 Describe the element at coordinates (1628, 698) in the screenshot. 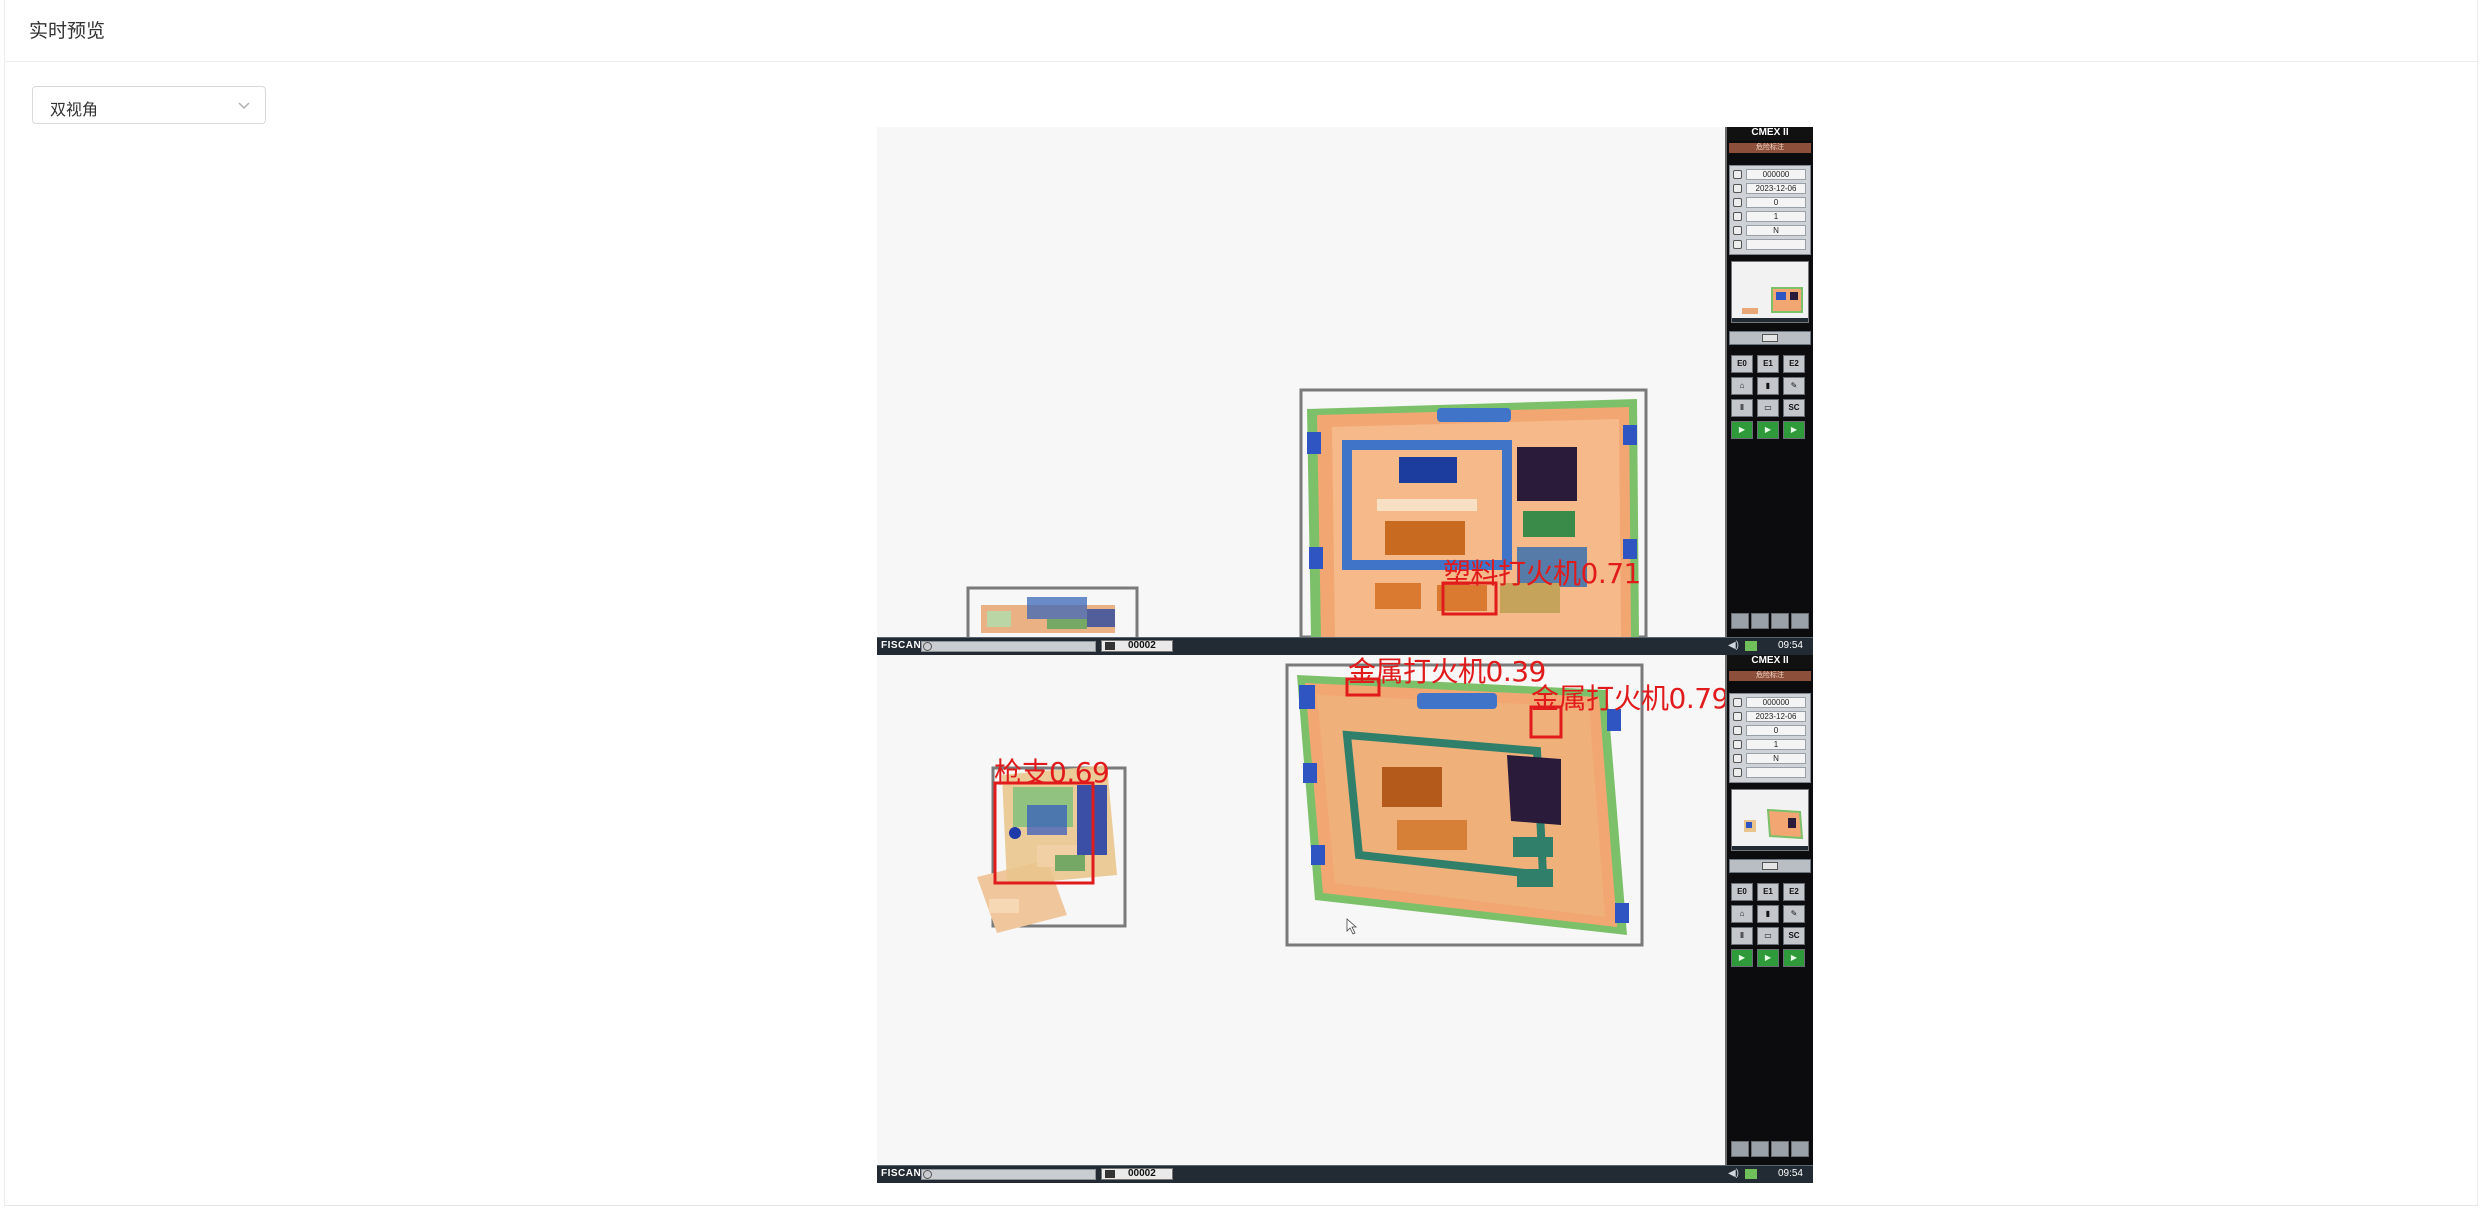

I see `detection-label: 金属打火机0.79` at that location.